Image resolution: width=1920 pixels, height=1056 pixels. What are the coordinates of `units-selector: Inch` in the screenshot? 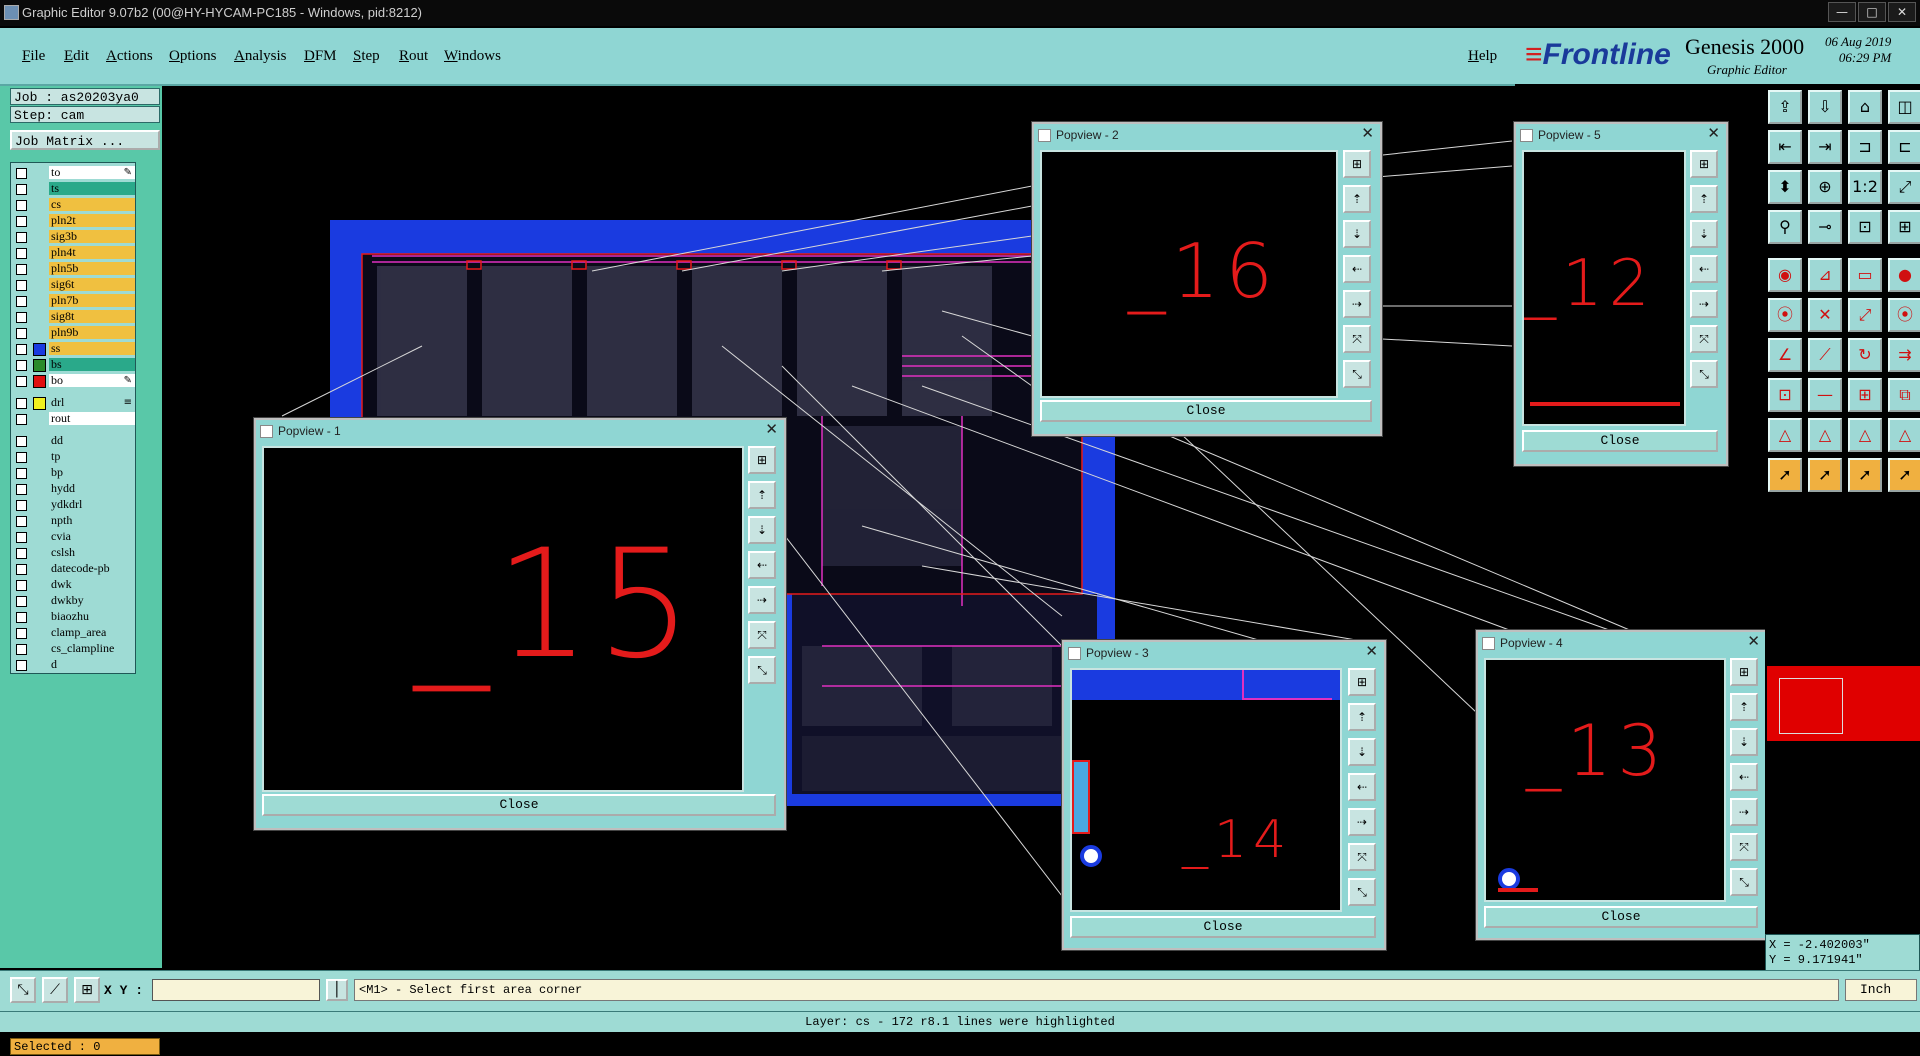 It's located at (1881, 990).